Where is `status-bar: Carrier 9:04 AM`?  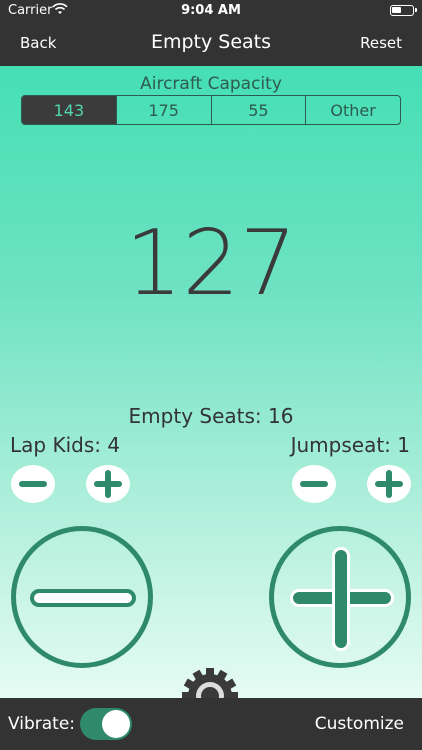
status-bar: Carrier 9:04 AM is located at coordinates (211, 11).